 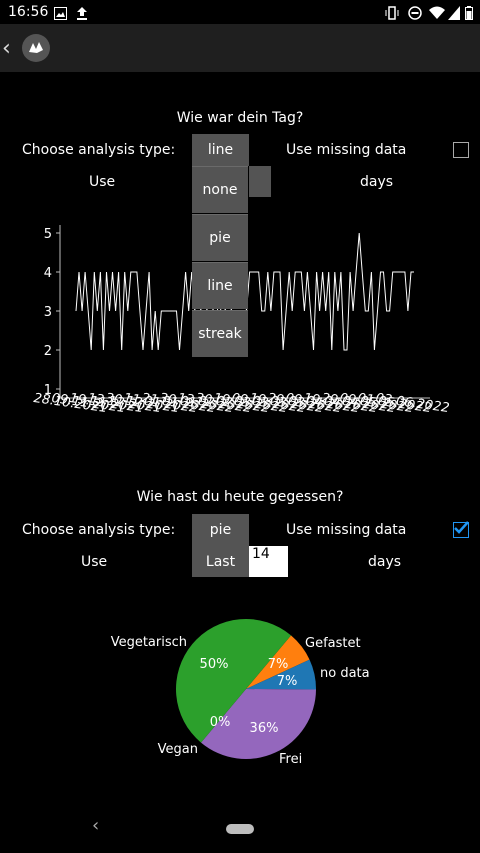 What do you see at coordinates (48, 234) in the screenshot?
I see `y-tick-label: 5` at bounding box center [48, 234].